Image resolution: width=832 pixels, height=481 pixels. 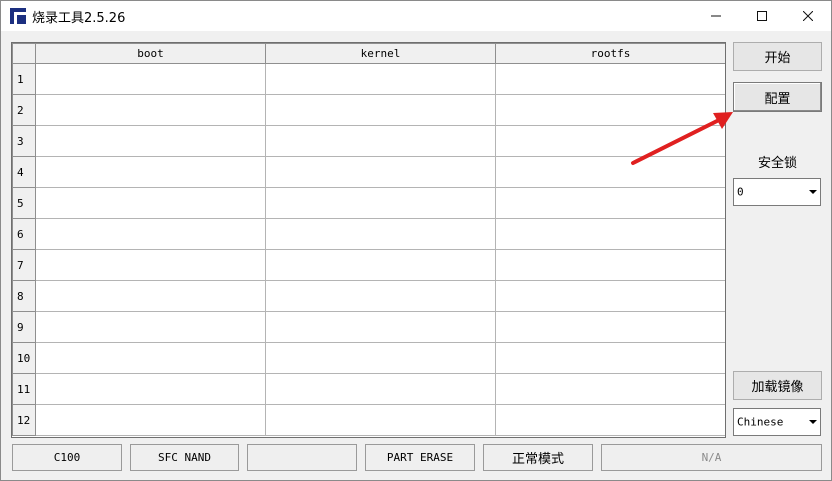 What do you see at coordinates (24, 265) in the screenshot?
I see `row-number: 7` at bounding box center [24, 265].